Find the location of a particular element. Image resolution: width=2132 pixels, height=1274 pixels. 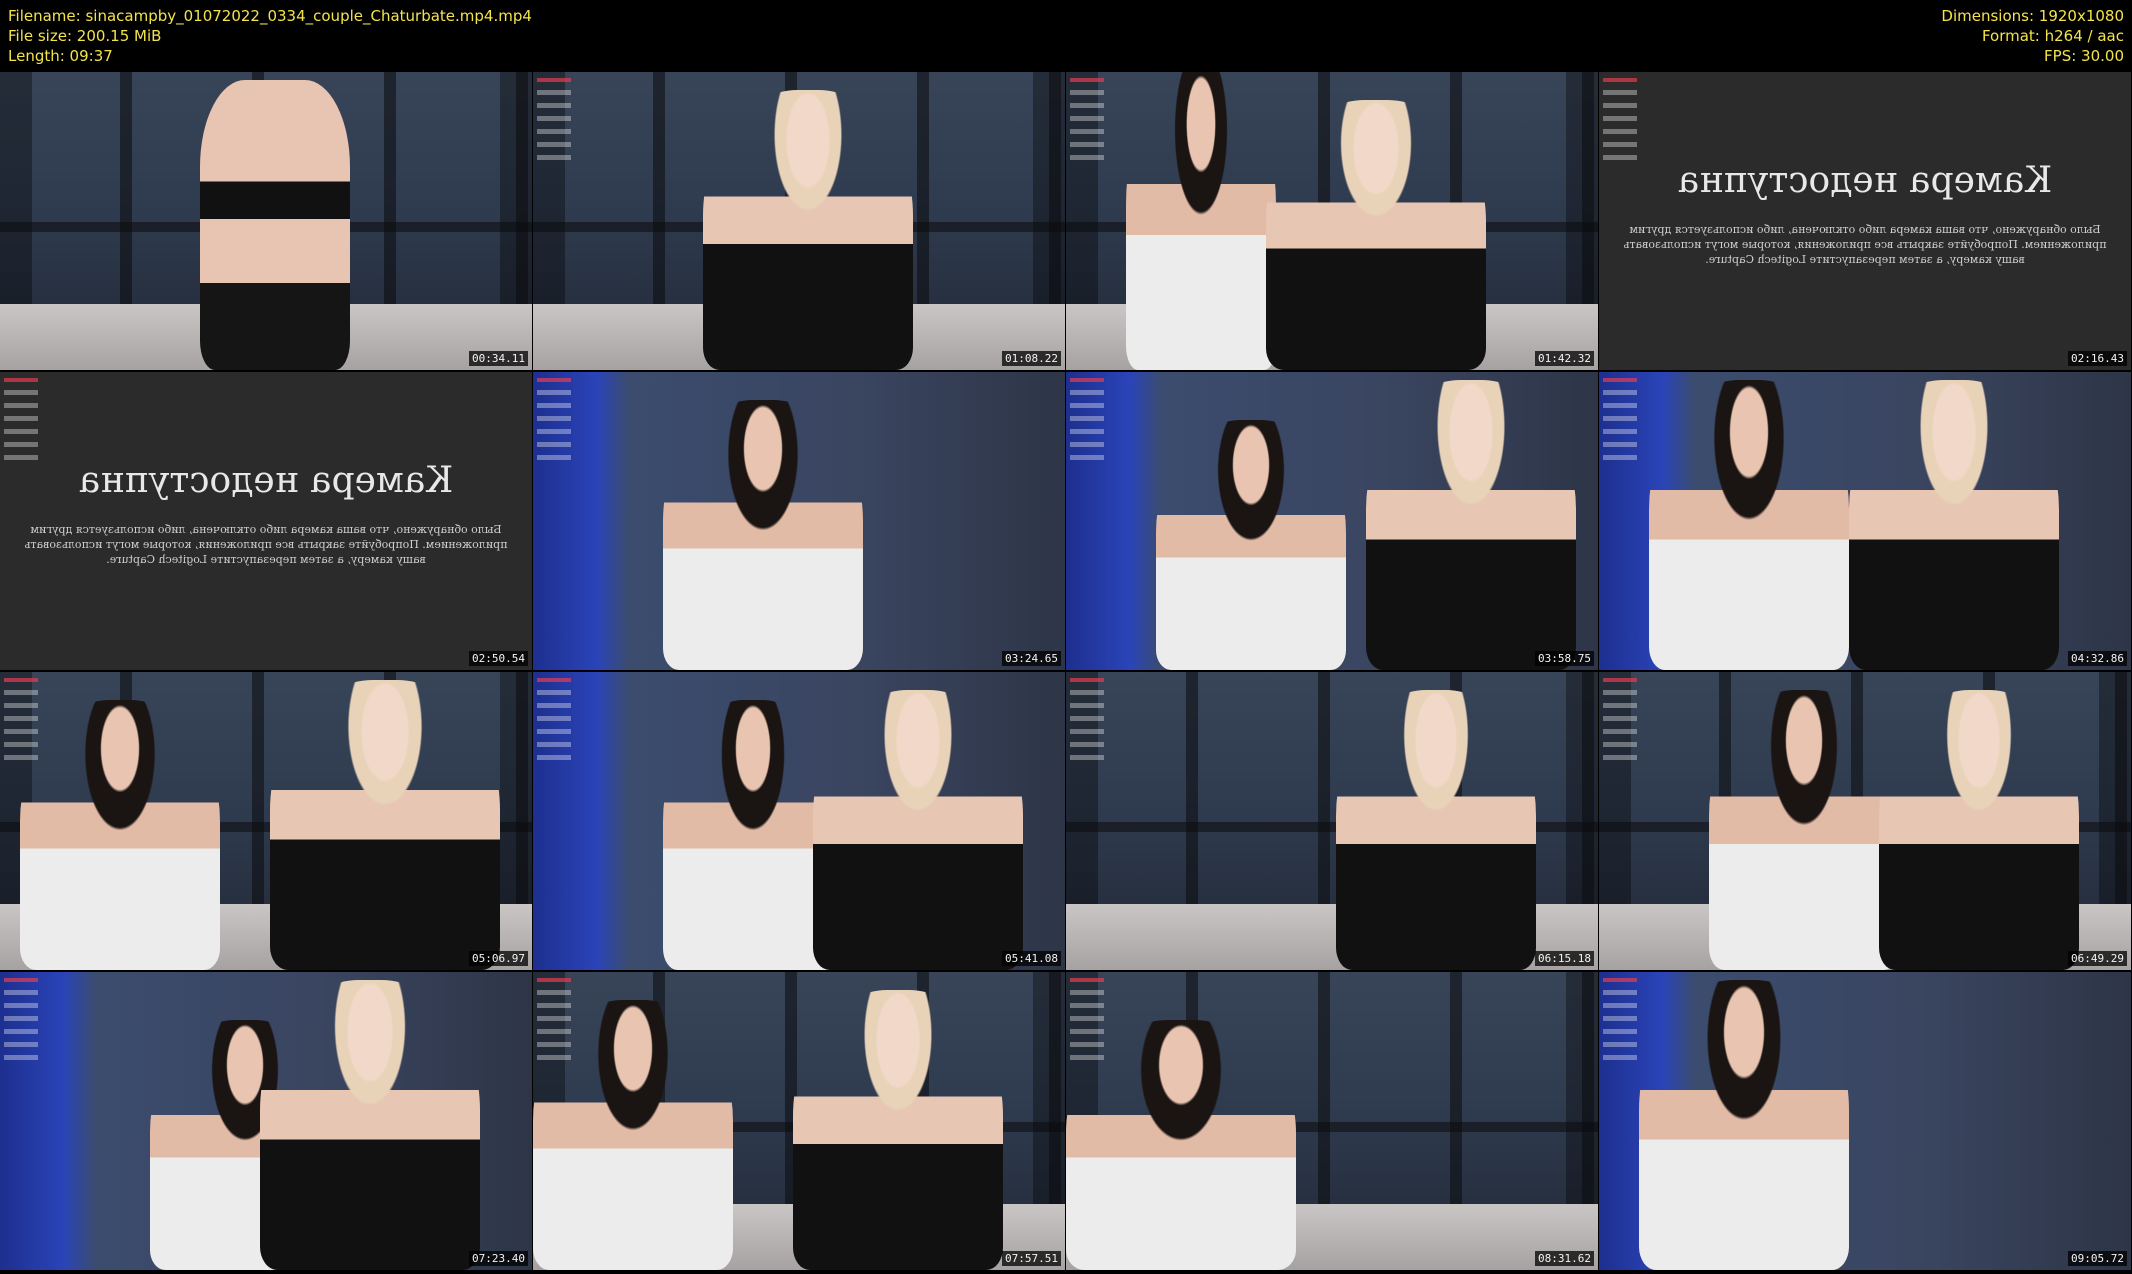

timestamp: 07:57.51 is located at coordinates (1031, 1258).